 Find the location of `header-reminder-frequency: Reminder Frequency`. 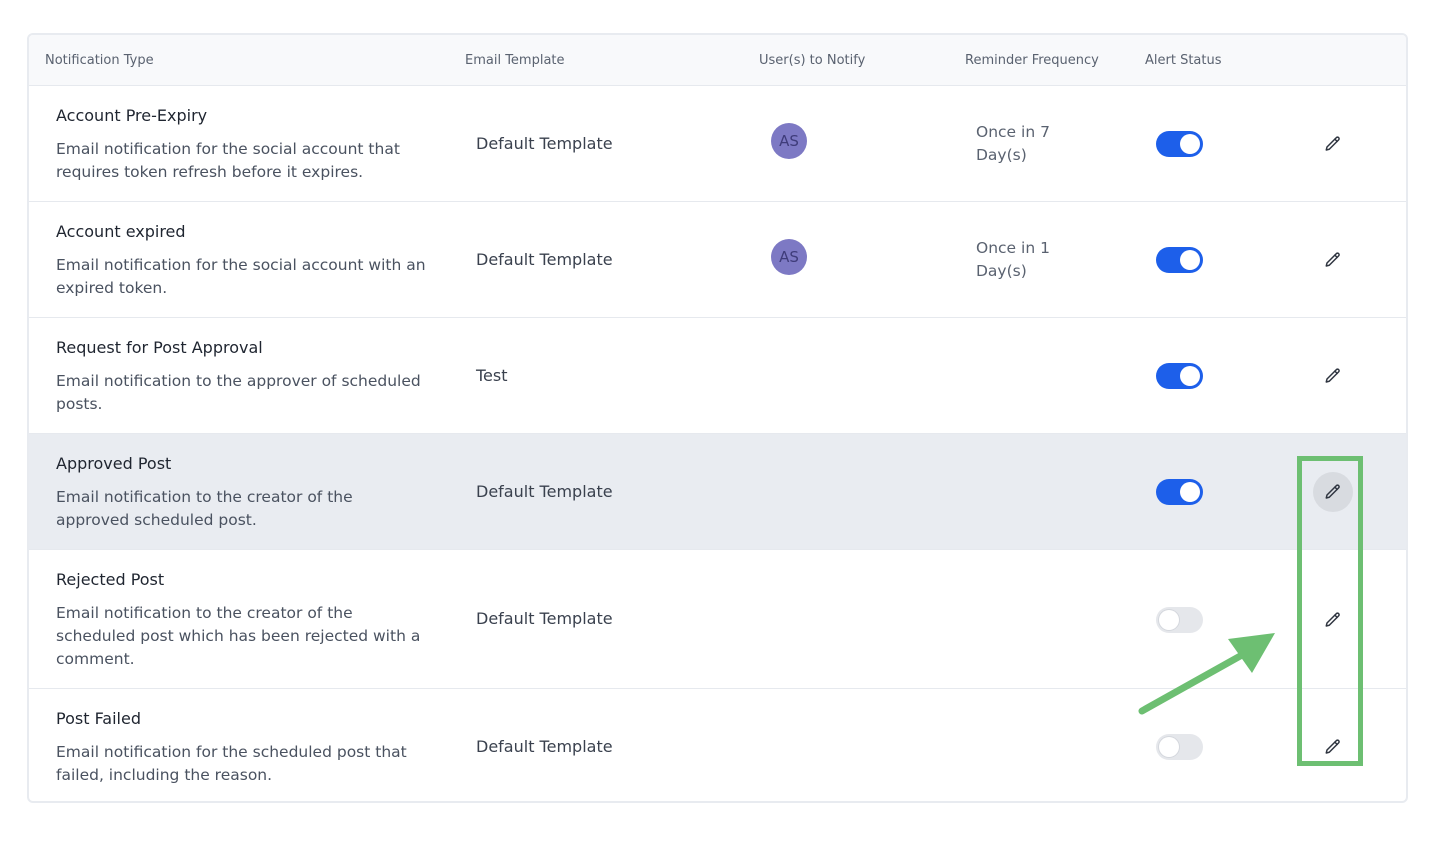

header-reminder-frequency: Reminder Frequency is located at coordinates (1032, 60).